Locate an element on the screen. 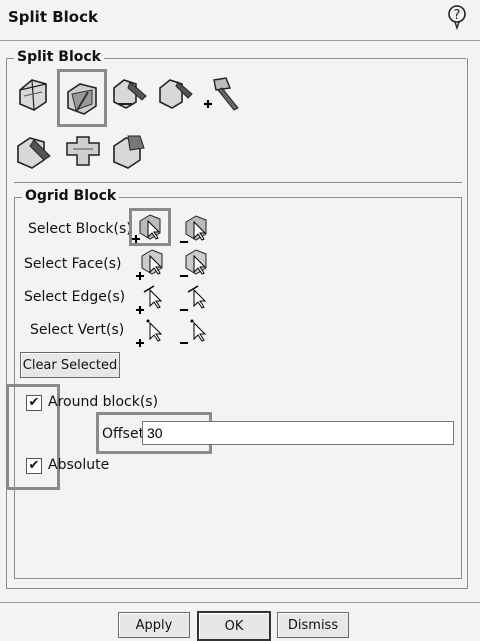 The image size is (480, 641). split-group-legend: Split Block is located at coordinates (59, 57).